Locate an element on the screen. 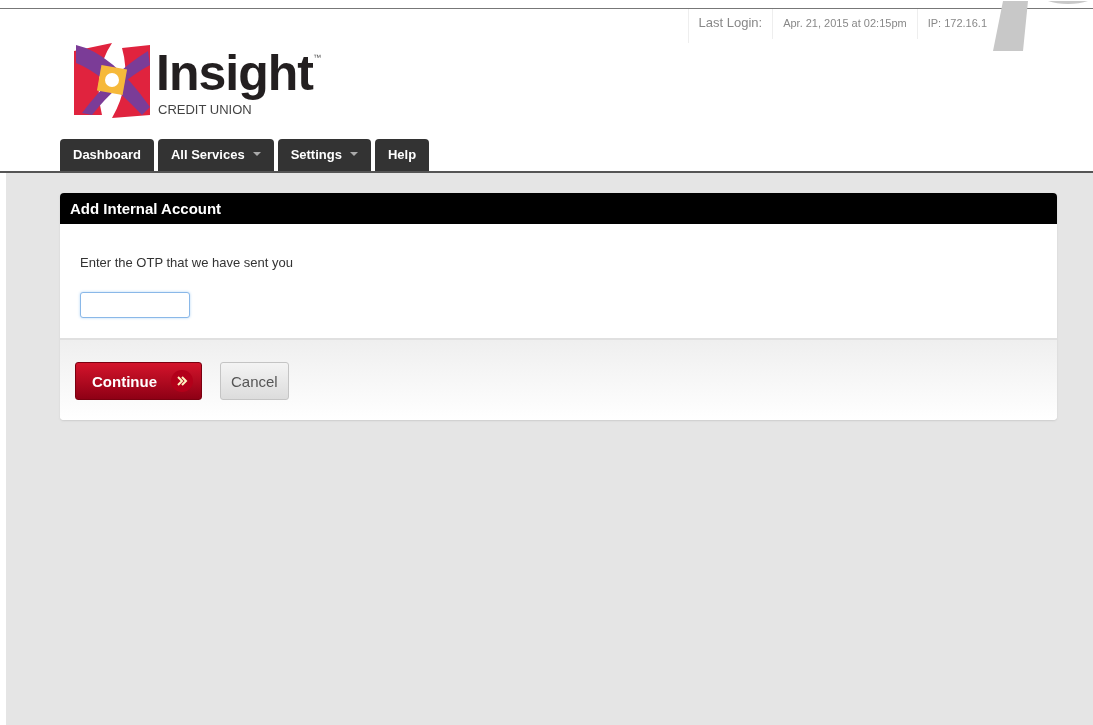 The image size is (1093, 725). logo-icon is located at coordinates (112, 80).